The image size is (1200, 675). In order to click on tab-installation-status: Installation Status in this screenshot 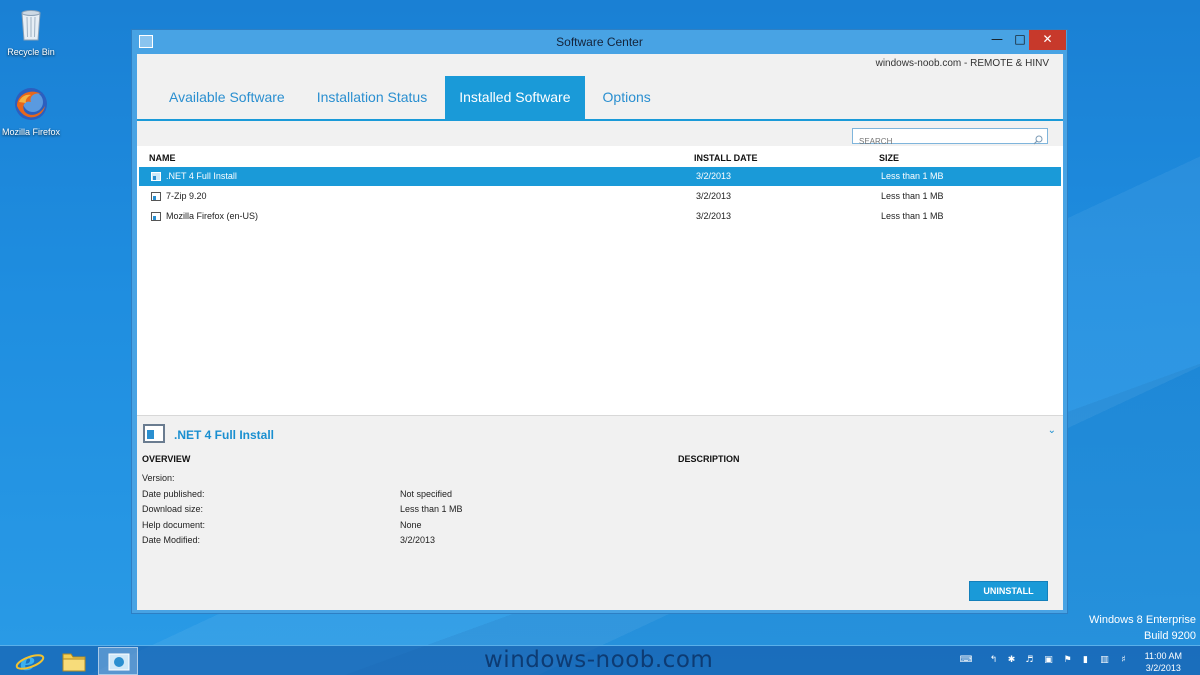, I will do `click(372, 97)`.